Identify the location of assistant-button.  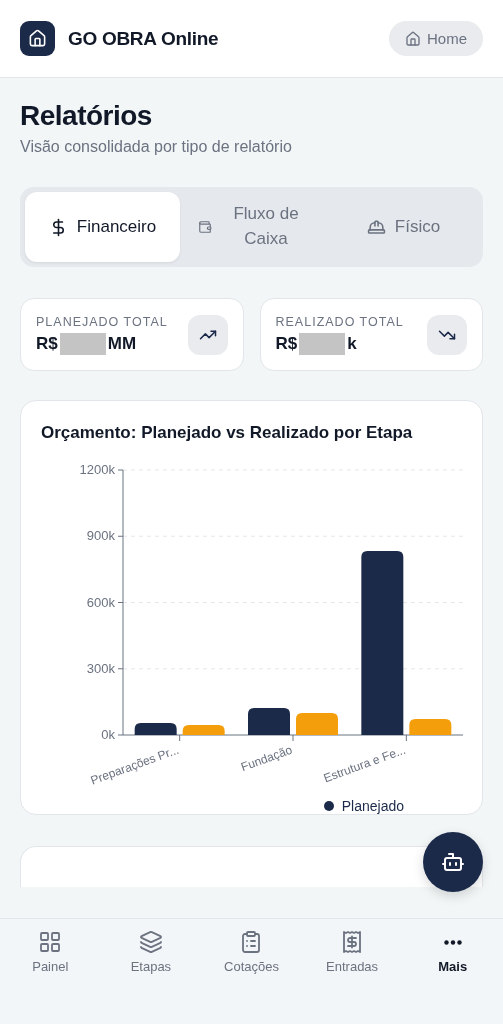
(453, 862).